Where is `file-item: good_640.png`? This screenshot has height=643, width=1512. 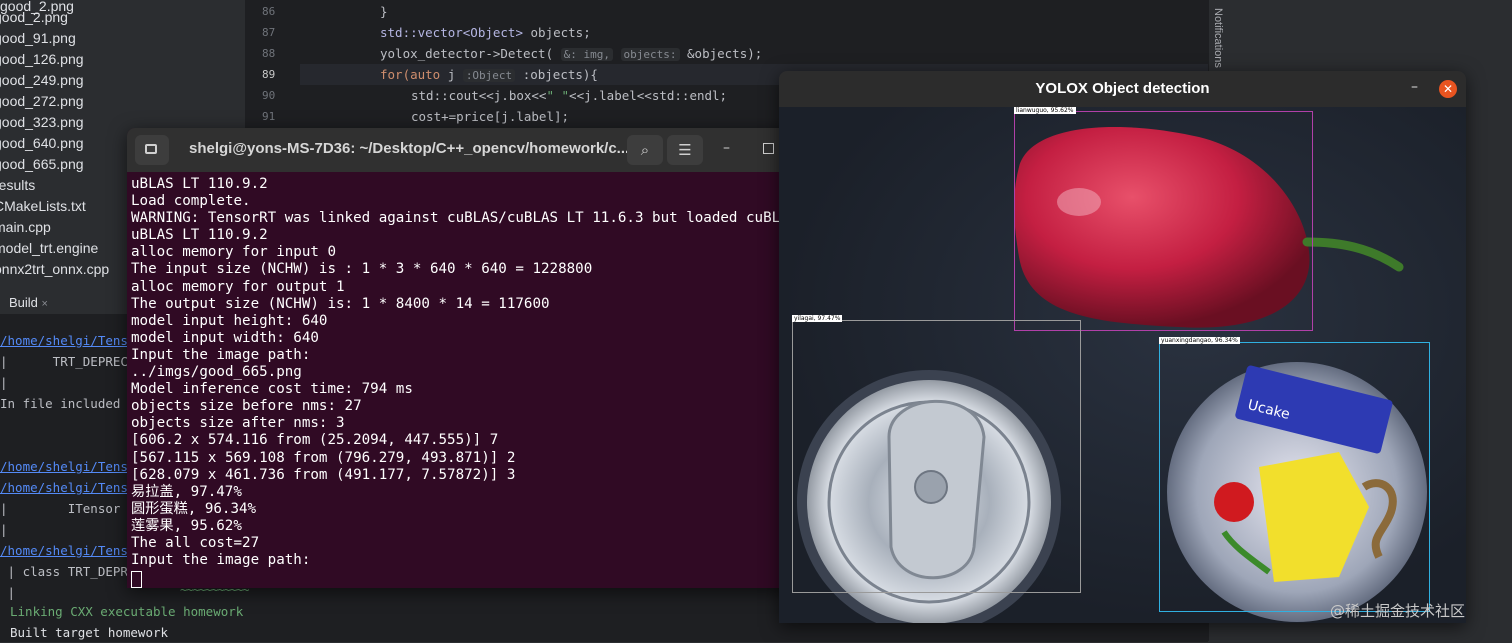 file-item: good_640.png is located at coordinates (42, 143).